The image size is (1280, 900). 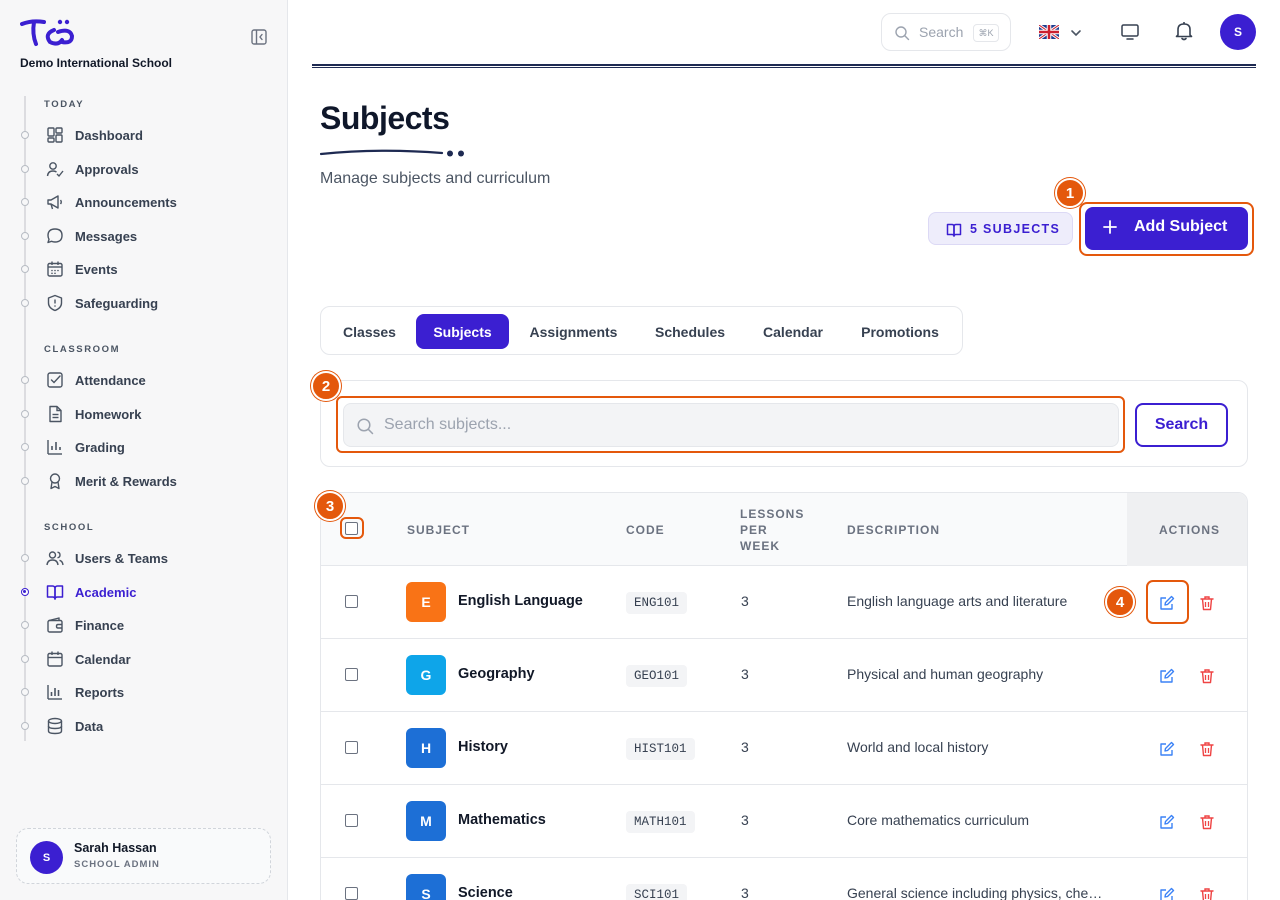 What do you see at coordinates (55, 380) in the screenshot?
I see `checkbox-icon` at bounding box center [55, 380].